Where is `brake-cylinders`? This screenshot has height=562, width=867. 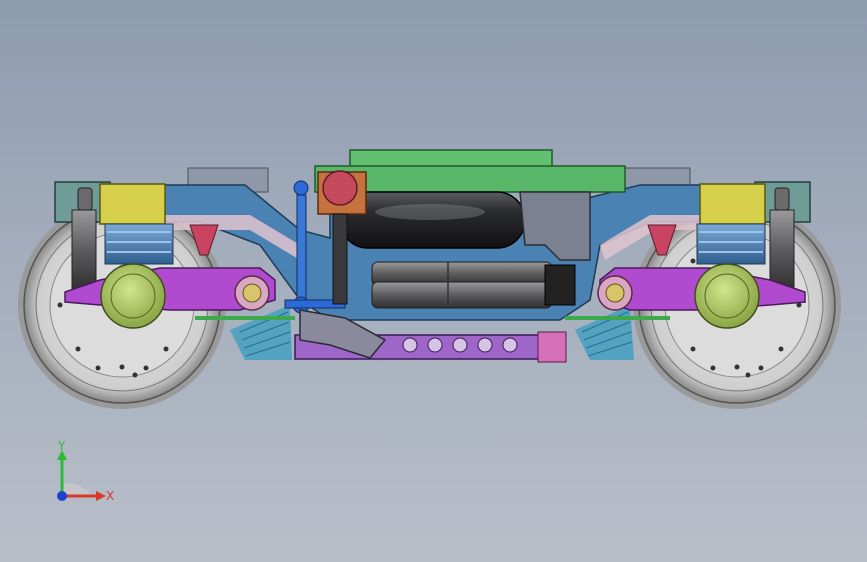
brake-cylinders is located at coordinates (473, 285).